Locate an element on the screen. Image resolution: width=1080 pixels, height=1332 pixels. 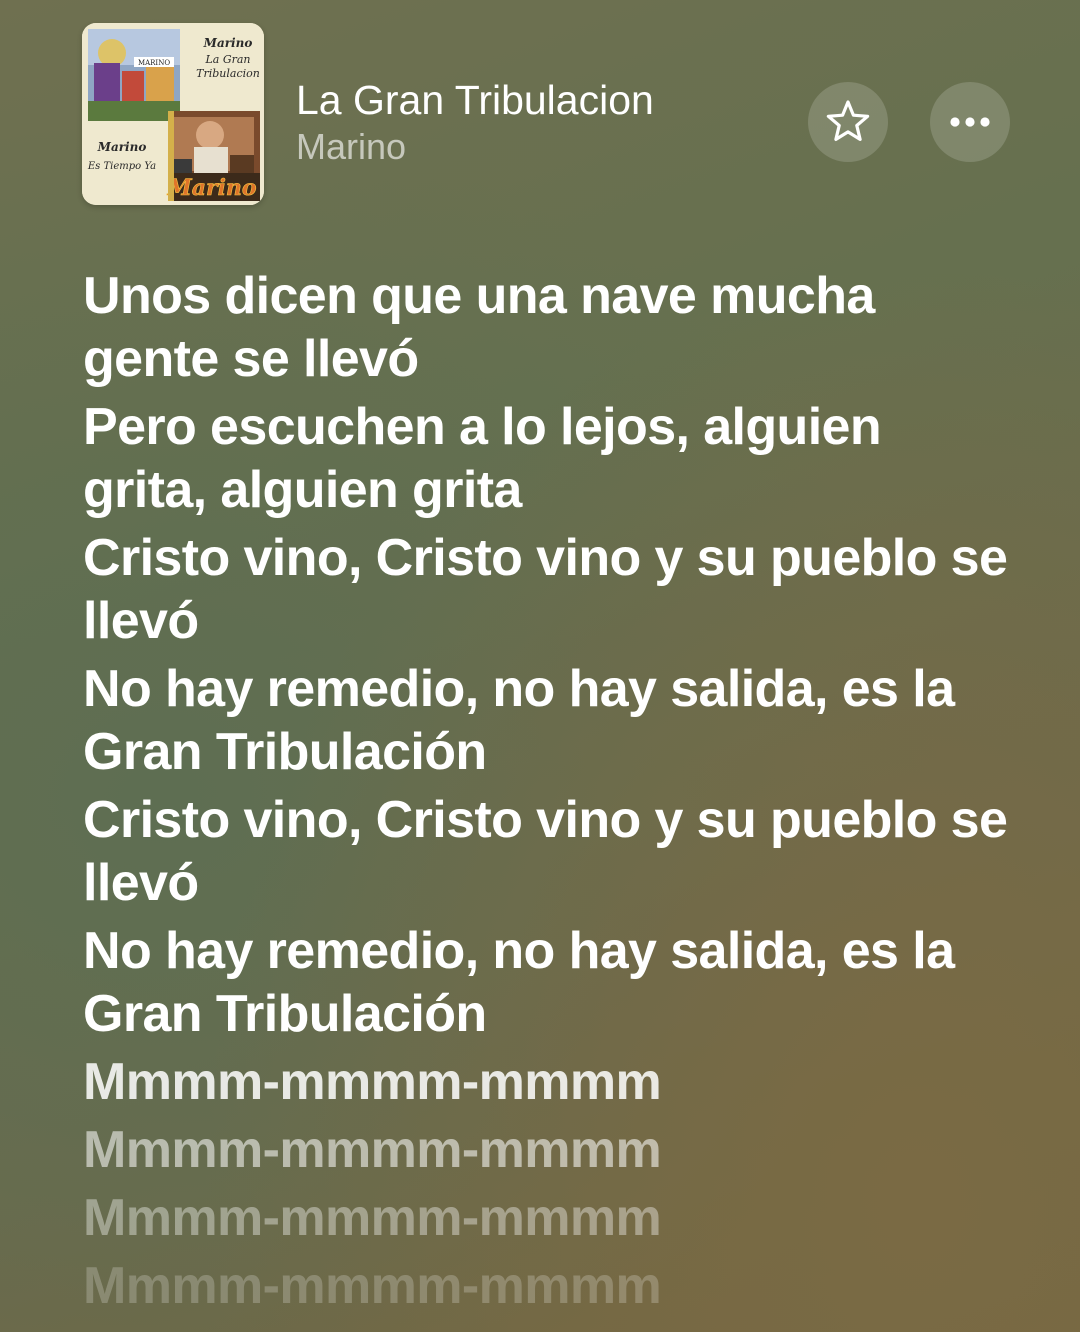
track-info: La Gran Tribulacion Marino is located at coordinates (536, 122).